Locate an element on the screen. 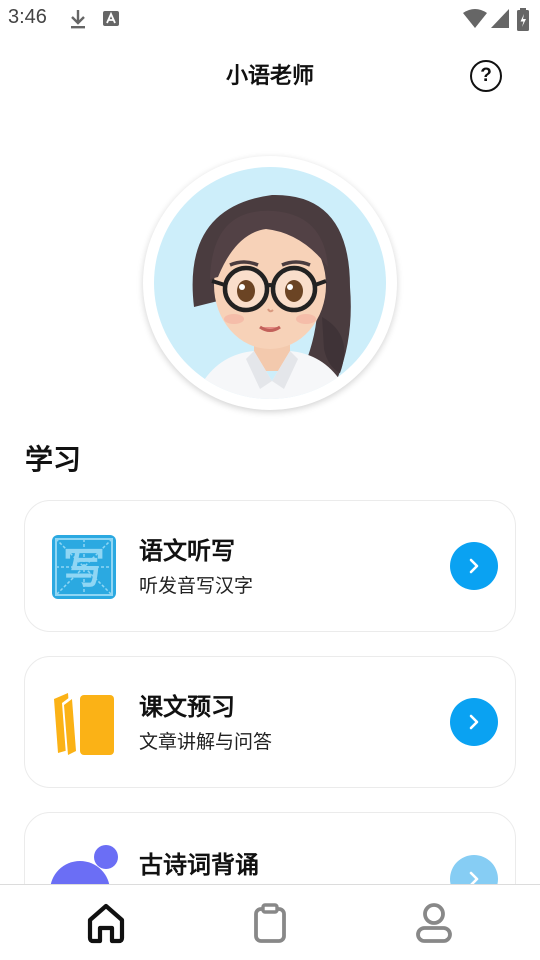 This screenshot has width=540, height=960. card-title: 古诗词背诵 is located at coordinates (199, 865).